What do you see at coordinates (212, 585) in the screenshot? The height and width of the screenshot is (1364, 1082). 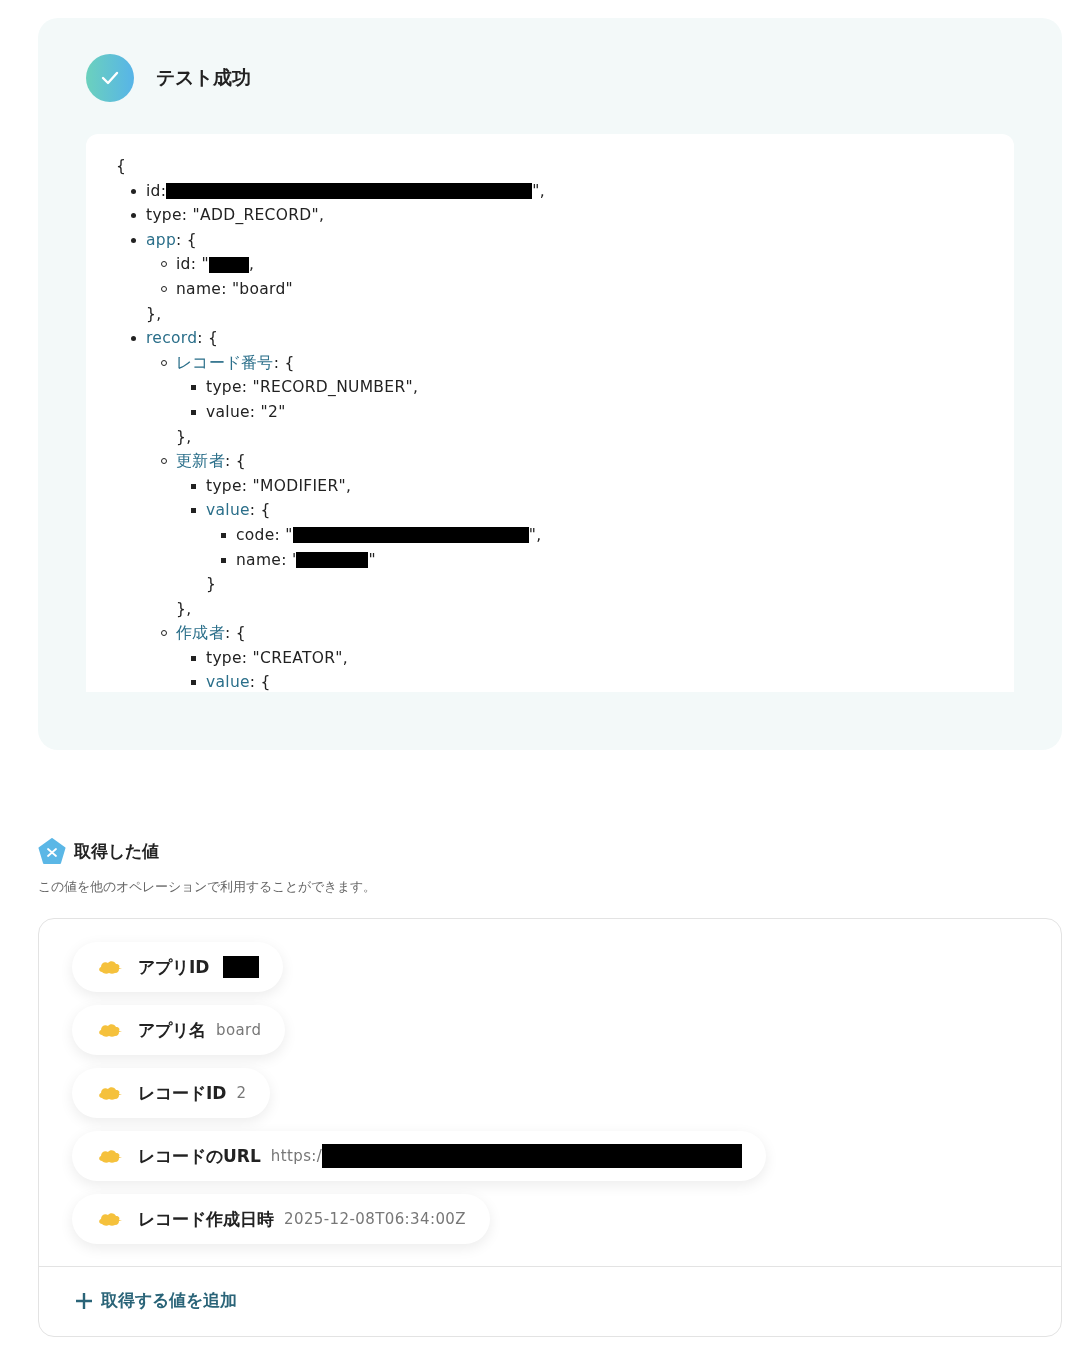 I see `code-line: }` at bounding box center [212, 585].